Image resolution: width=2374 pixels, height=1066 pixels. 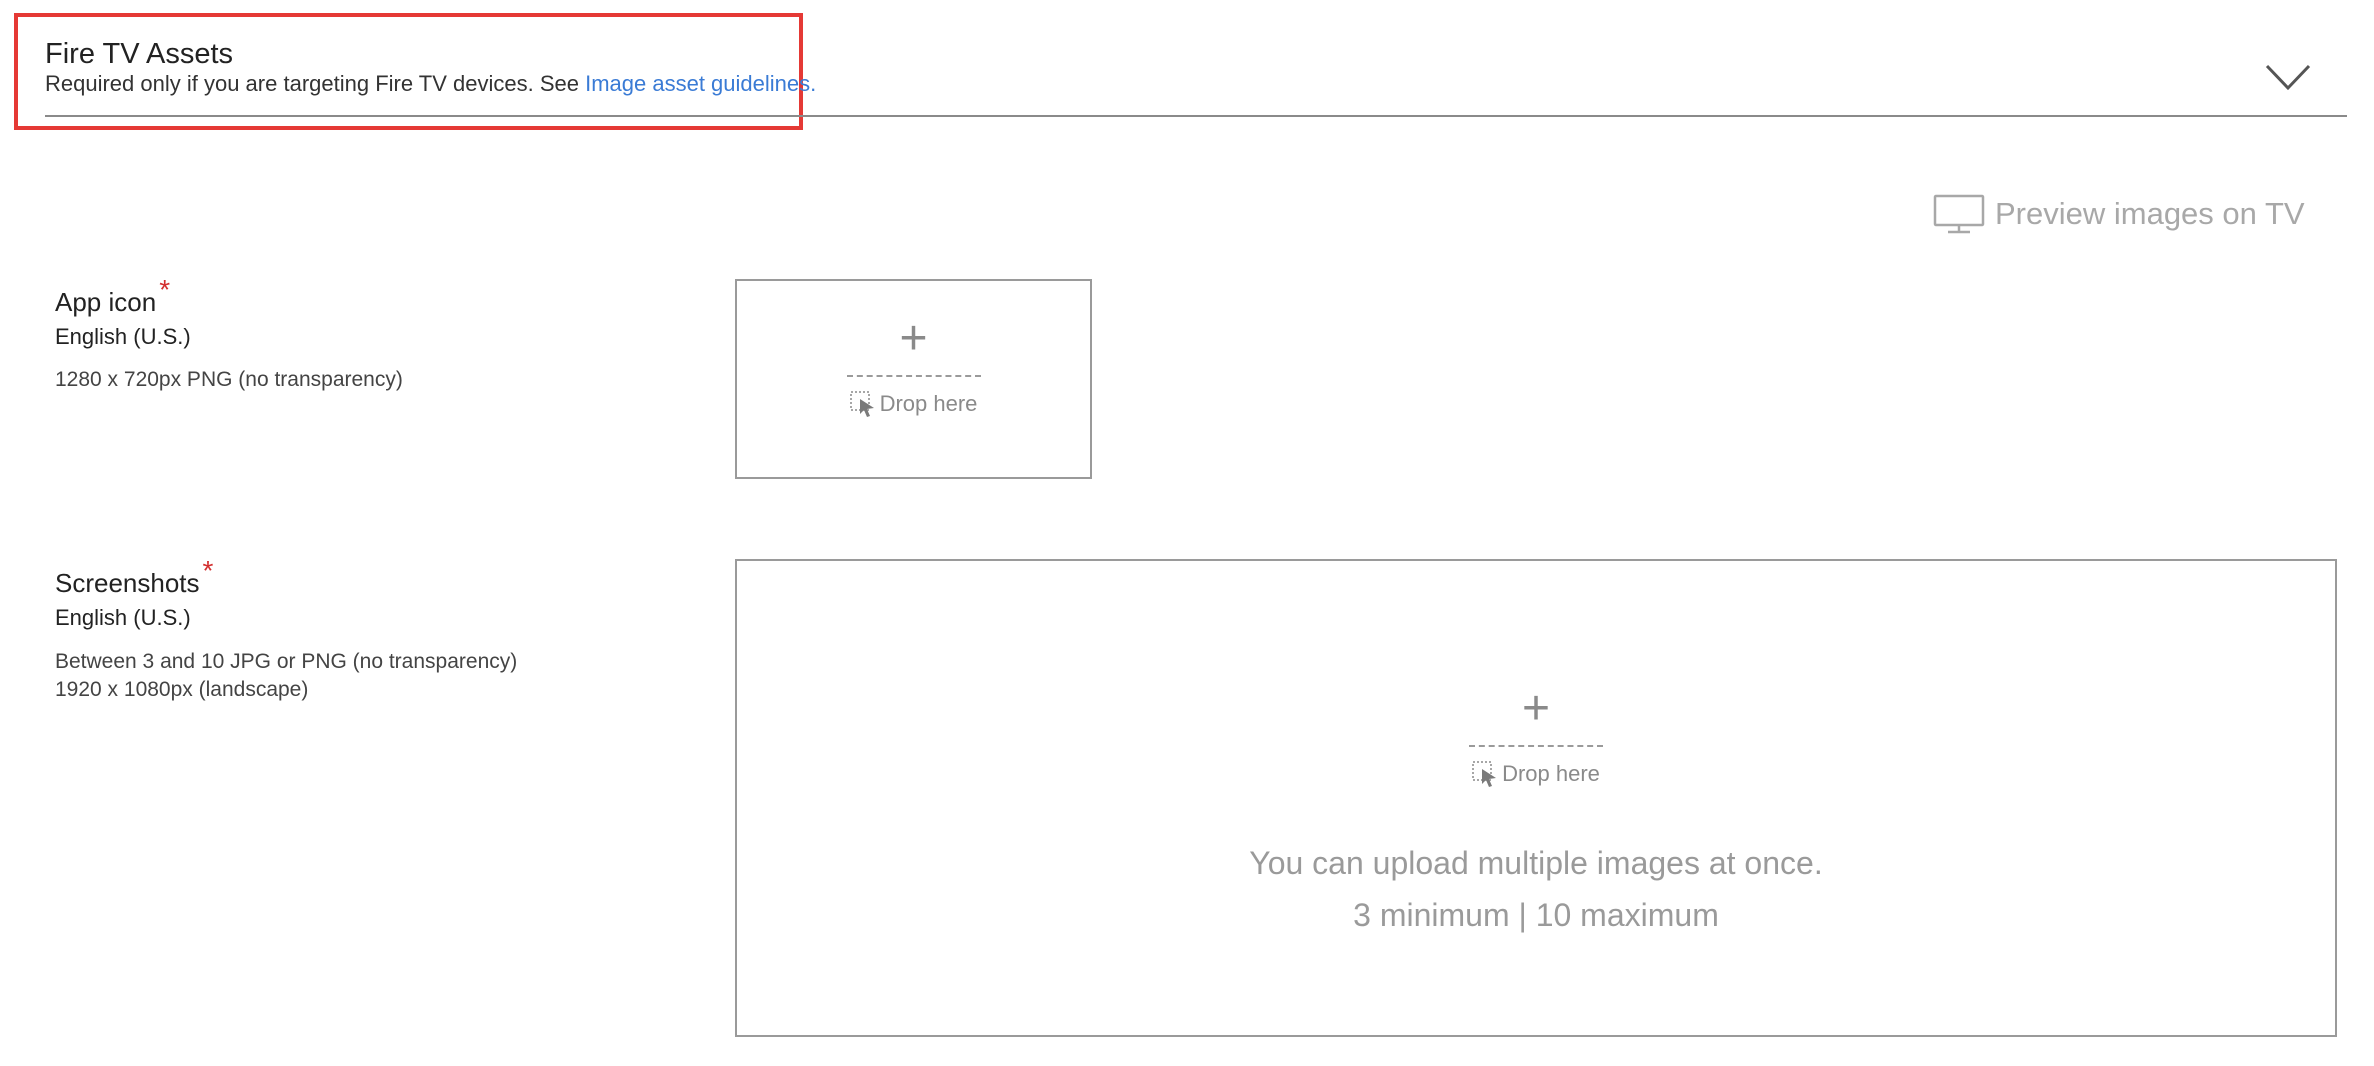 What do you see at coordinates (913, 379) in the screenshot?
I see `app-icon-dropzone: + Drop here` at bounding box center [913, 379].